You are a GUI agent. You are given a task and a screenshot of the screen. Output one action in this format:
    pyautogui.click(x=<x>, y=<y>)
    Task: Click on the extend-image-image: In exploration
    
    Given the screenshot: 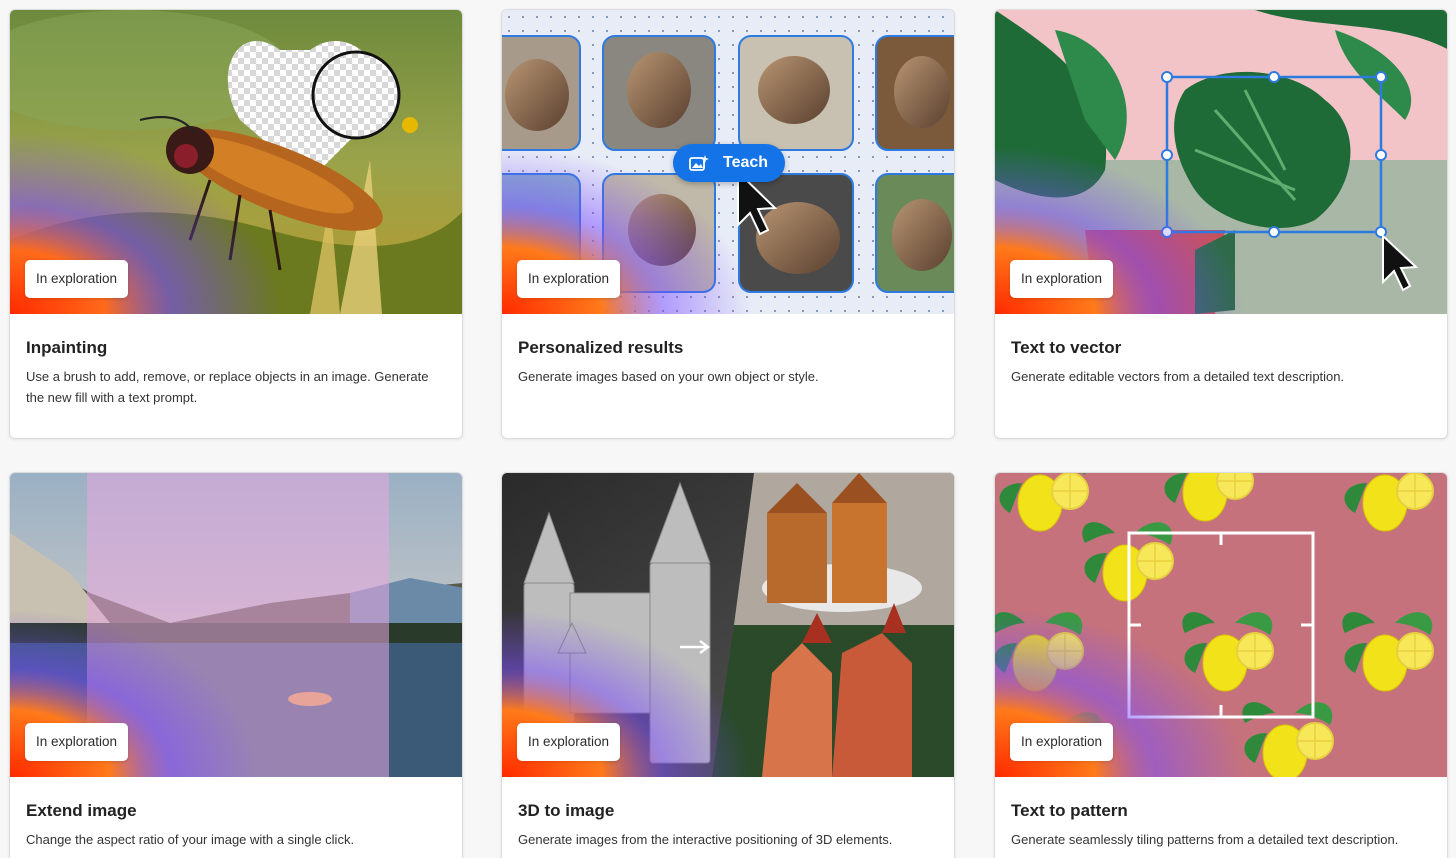 What is the action you would take?
    pyautogui.click(x=236, y=625)
    